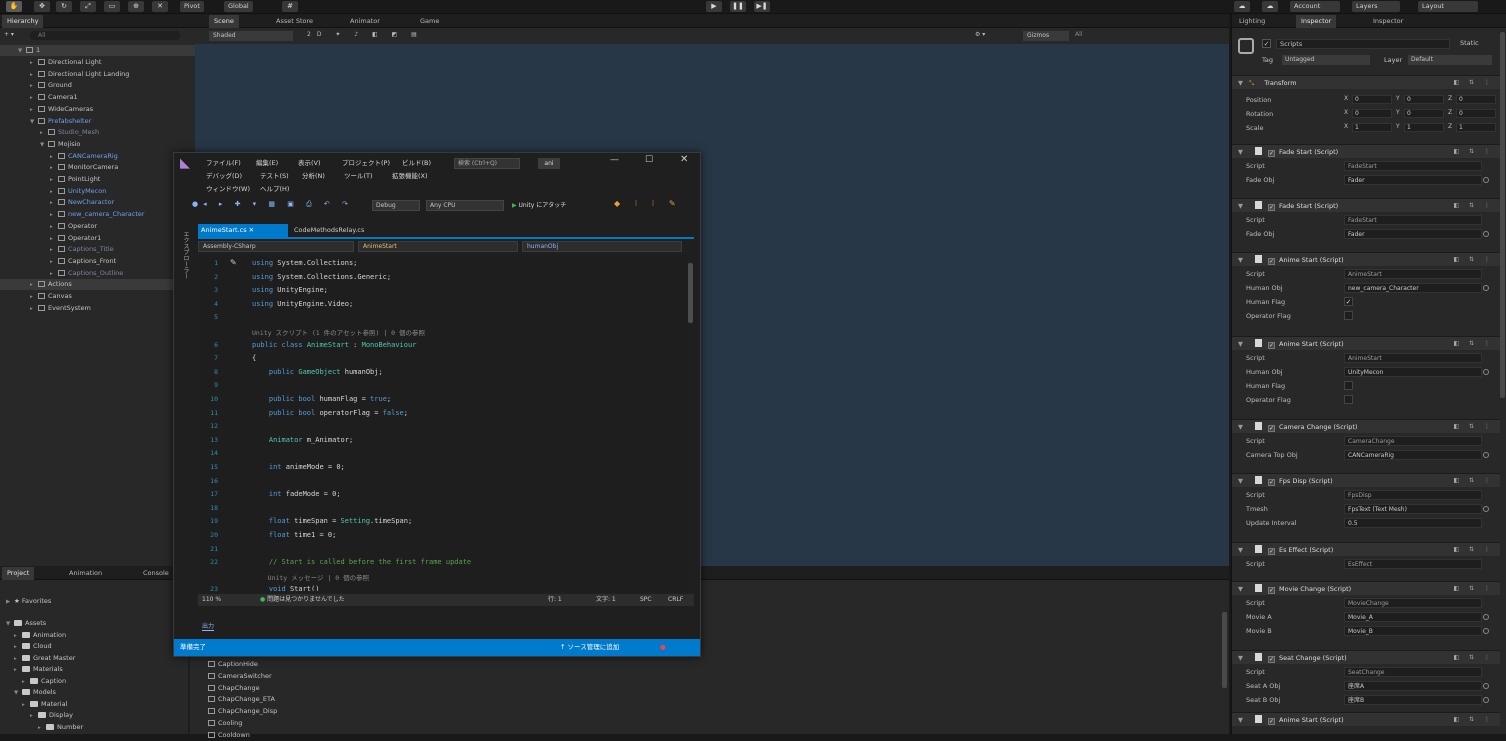 The image size is (1506, 741). What do you see at coordinates (274, 175) in the screenshot?
I see `vs-menu-item: テスト(S)` at bounding box center [274, 175].